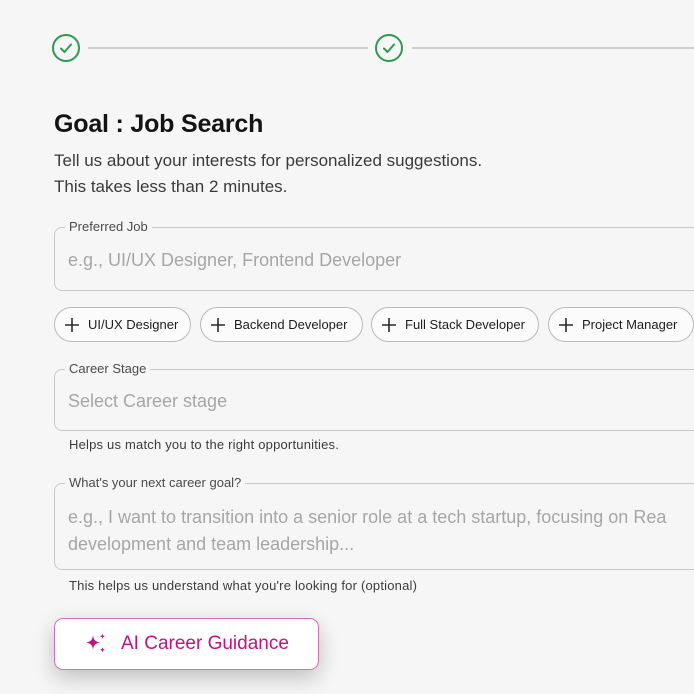  I want to click on preferred-job-placeholder: e.g., UI/UX Designer, Frontend Developer, so click(235, 260).